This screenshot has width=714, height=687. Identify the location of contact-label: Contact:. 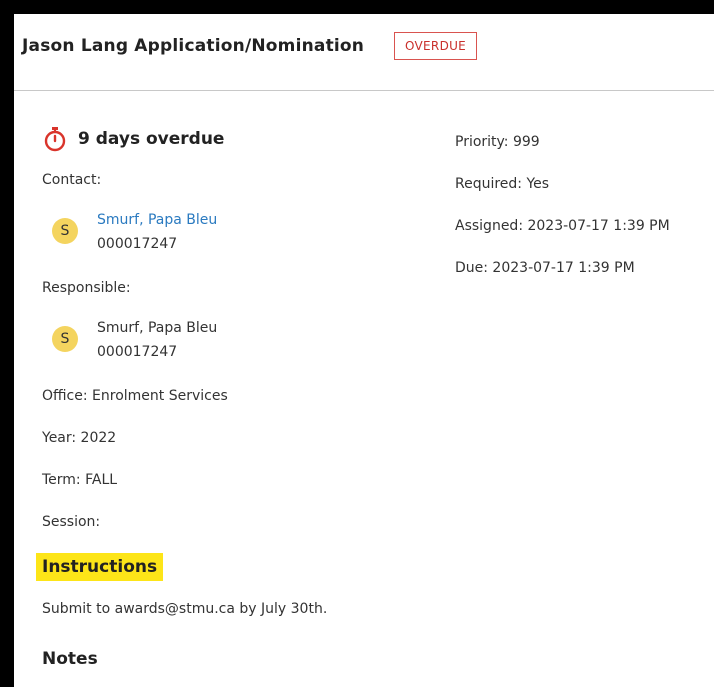
(72, 180).